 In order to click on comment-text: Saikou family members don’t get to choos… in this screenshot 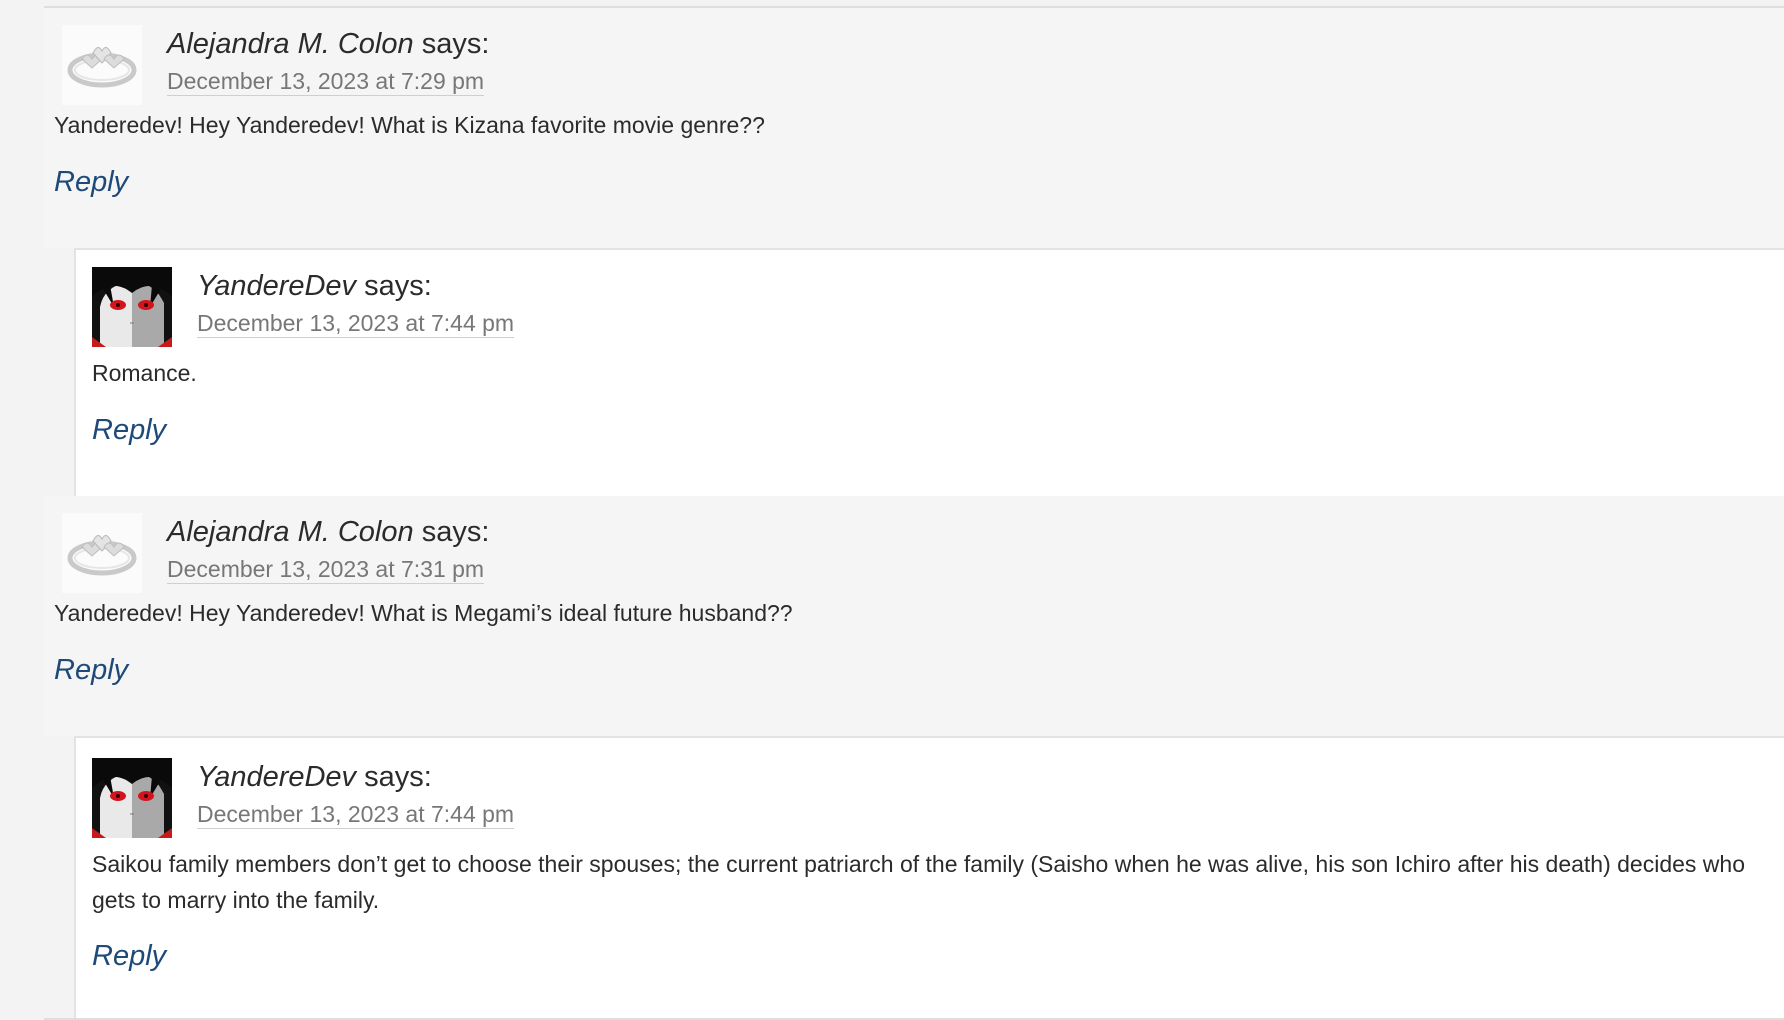, I will do `click(919, 882)`.